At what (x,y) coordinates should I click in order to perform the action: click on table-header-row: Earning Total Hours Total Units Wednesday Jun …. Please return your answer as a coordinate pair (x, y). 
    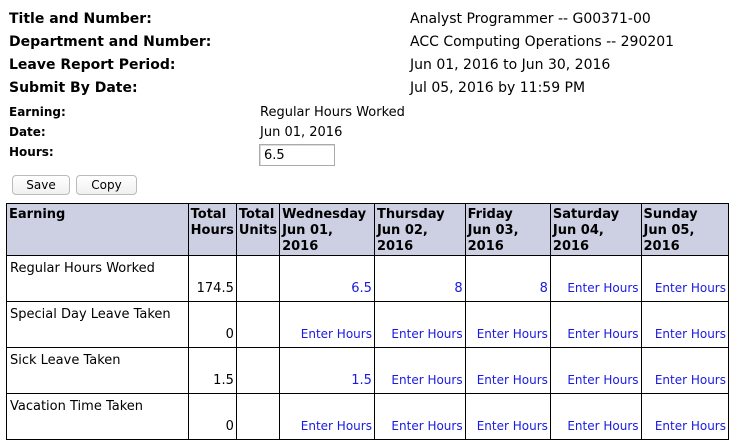
    Looking at the image, I should click on (367, 229).